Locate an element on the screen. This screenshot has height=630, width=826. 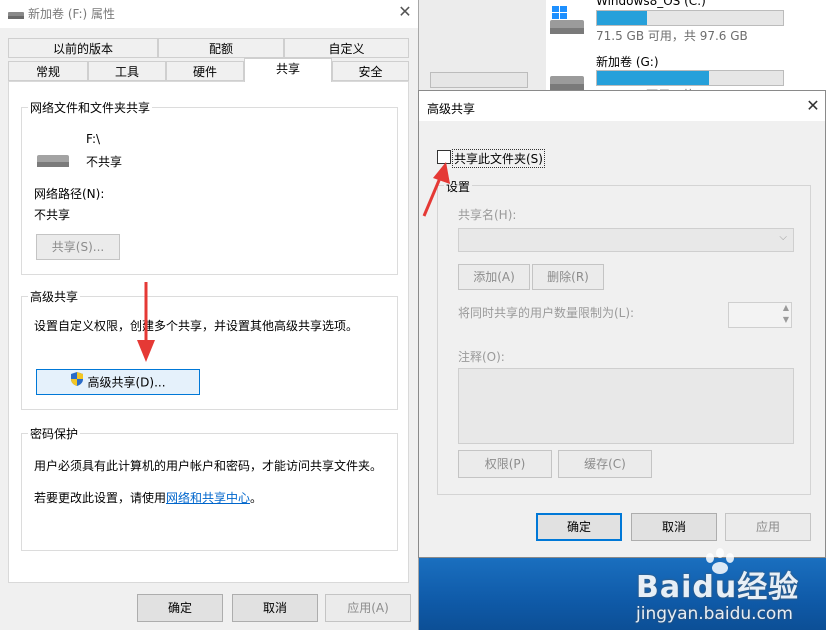
arrow-to-advanced-share is located at coordinates (146, 322).